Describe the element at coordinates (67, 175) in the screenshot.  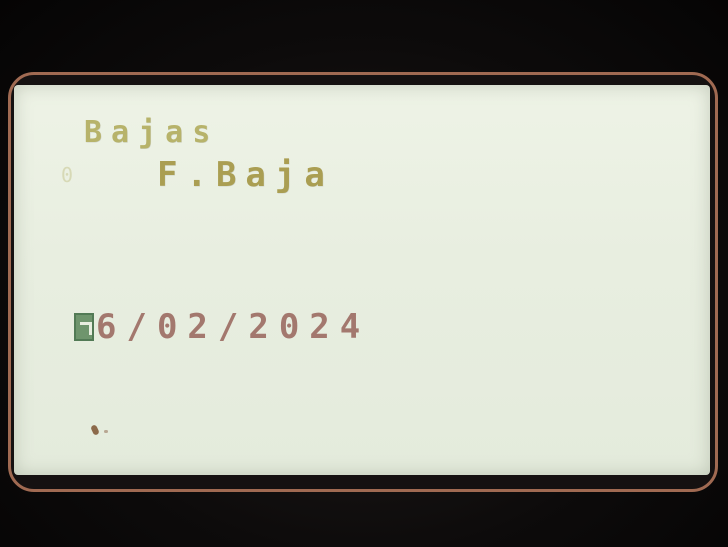
I see `row-index: 0` at that location.